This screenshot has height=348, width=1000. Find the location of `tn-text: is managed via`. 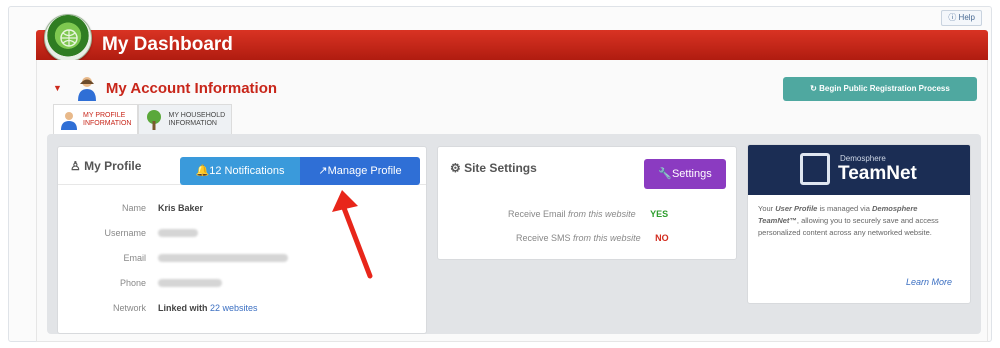

tn-text: is managed via is located at coordinates (844, 208).